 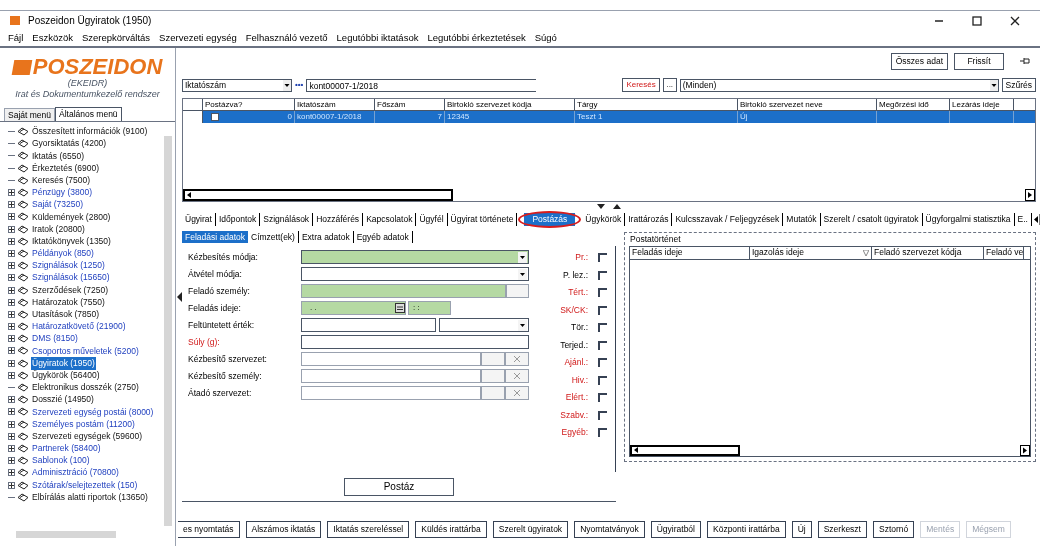 What do you see at coordinates (982, 104) in the screenshot?
I see `column-header: Lezárás ideje` at bounding box center [982, 104].